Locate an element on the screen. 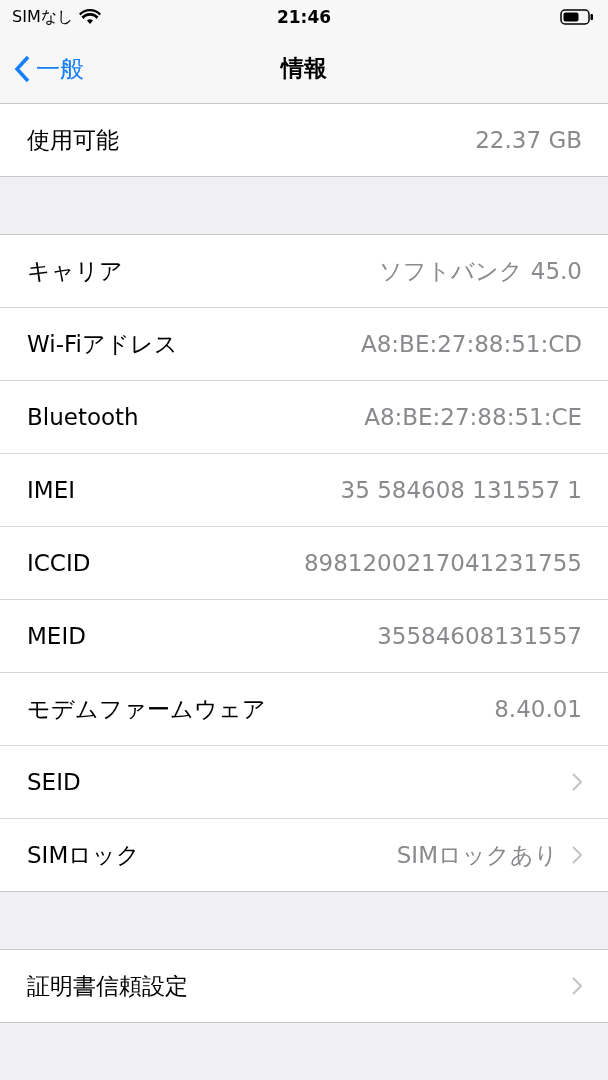 This screenshot has width=608, height=1080. row-label: モデムファームウェア is located at coordinates (146, 709).